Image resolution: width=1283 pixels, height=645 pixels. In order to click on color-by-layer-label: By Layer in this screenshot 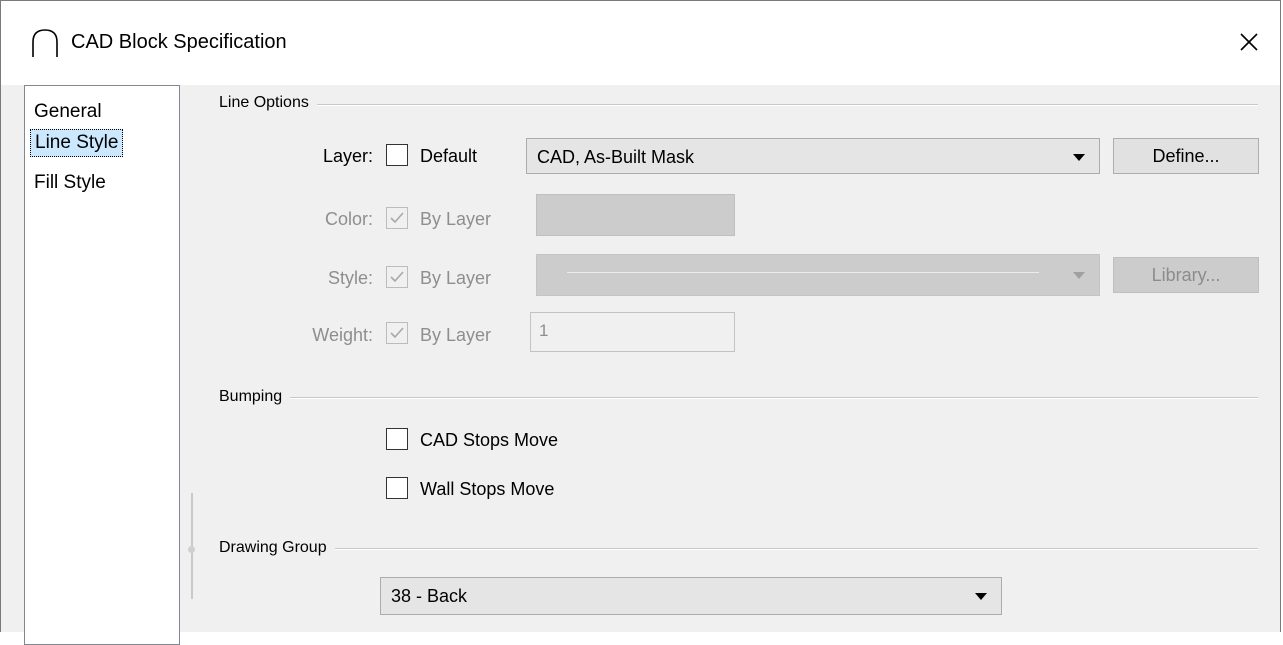, I will do `click(456, 219)`.